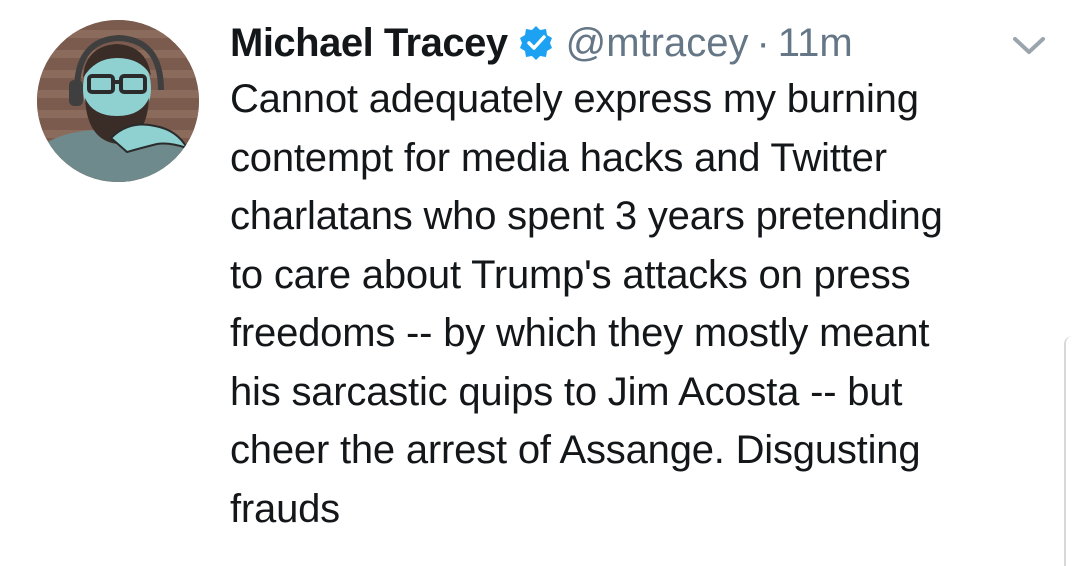 This screenshot has height=566, width=1072. I want to click on avatar-illustration, so click(118, 101).